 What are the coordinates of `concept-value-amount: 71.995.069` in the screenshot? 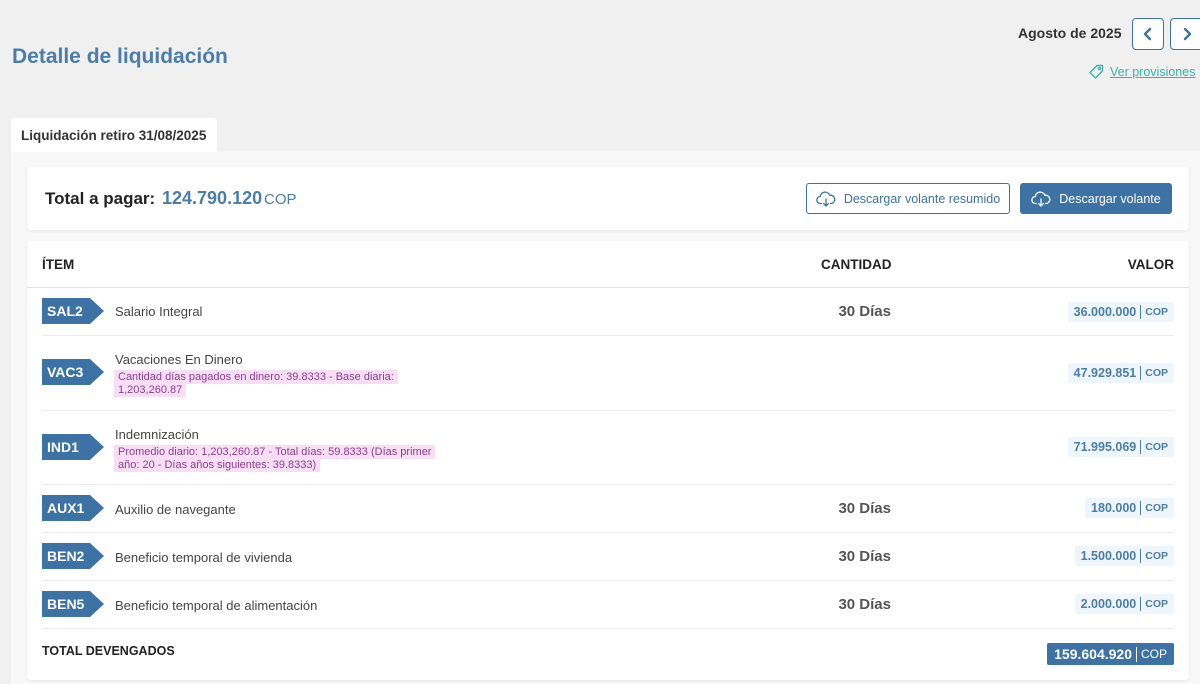 It's located at (1105, 447).